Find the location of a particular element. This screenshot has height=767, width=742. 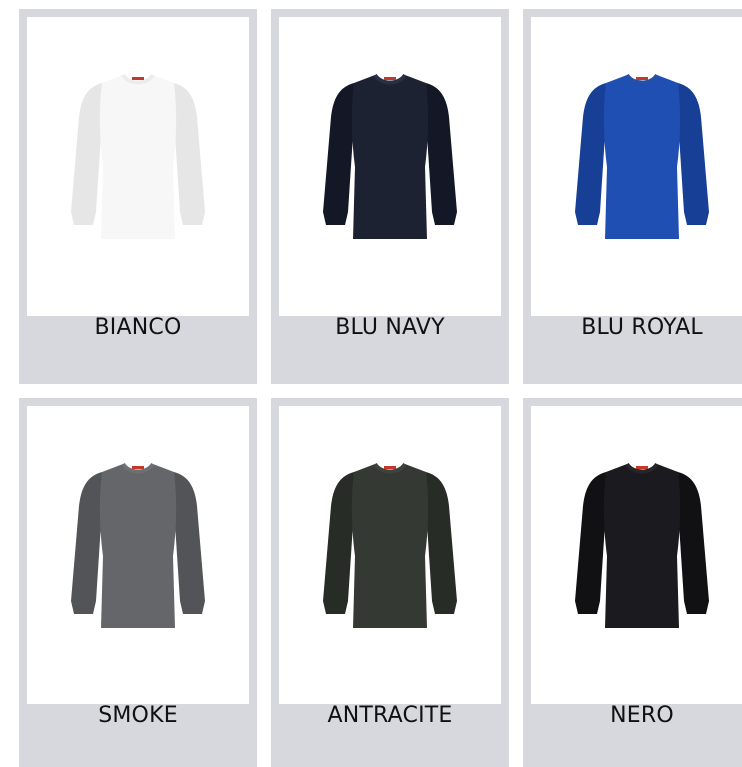

color-swatch-card: NERO is located at coordinates (632, 582).